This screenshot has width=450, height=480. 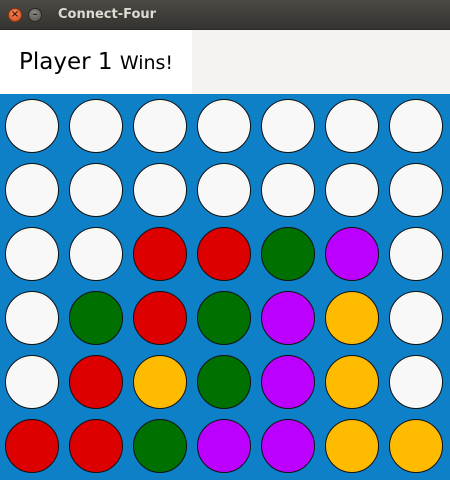 What do you see at coordinates (352, 446) in the screenshot?
I see `board-cell-r6-c6-yellow` at bounding box center [352, 446].